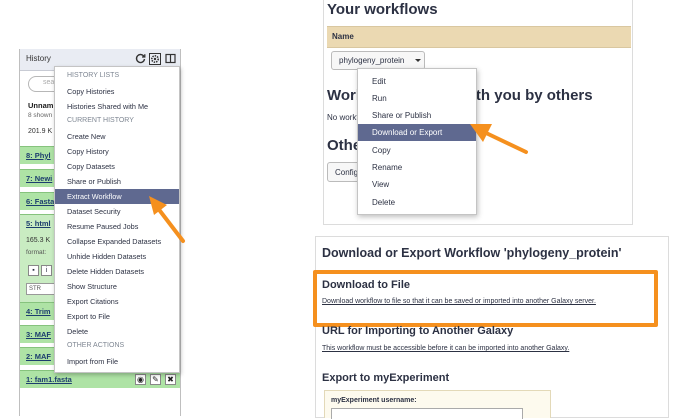 The height and width of the screenshot is (419, 689). Describe the element at coordinates (40, 115) in the screenshot. I see `history-shown-count: 8 shown` at that location.